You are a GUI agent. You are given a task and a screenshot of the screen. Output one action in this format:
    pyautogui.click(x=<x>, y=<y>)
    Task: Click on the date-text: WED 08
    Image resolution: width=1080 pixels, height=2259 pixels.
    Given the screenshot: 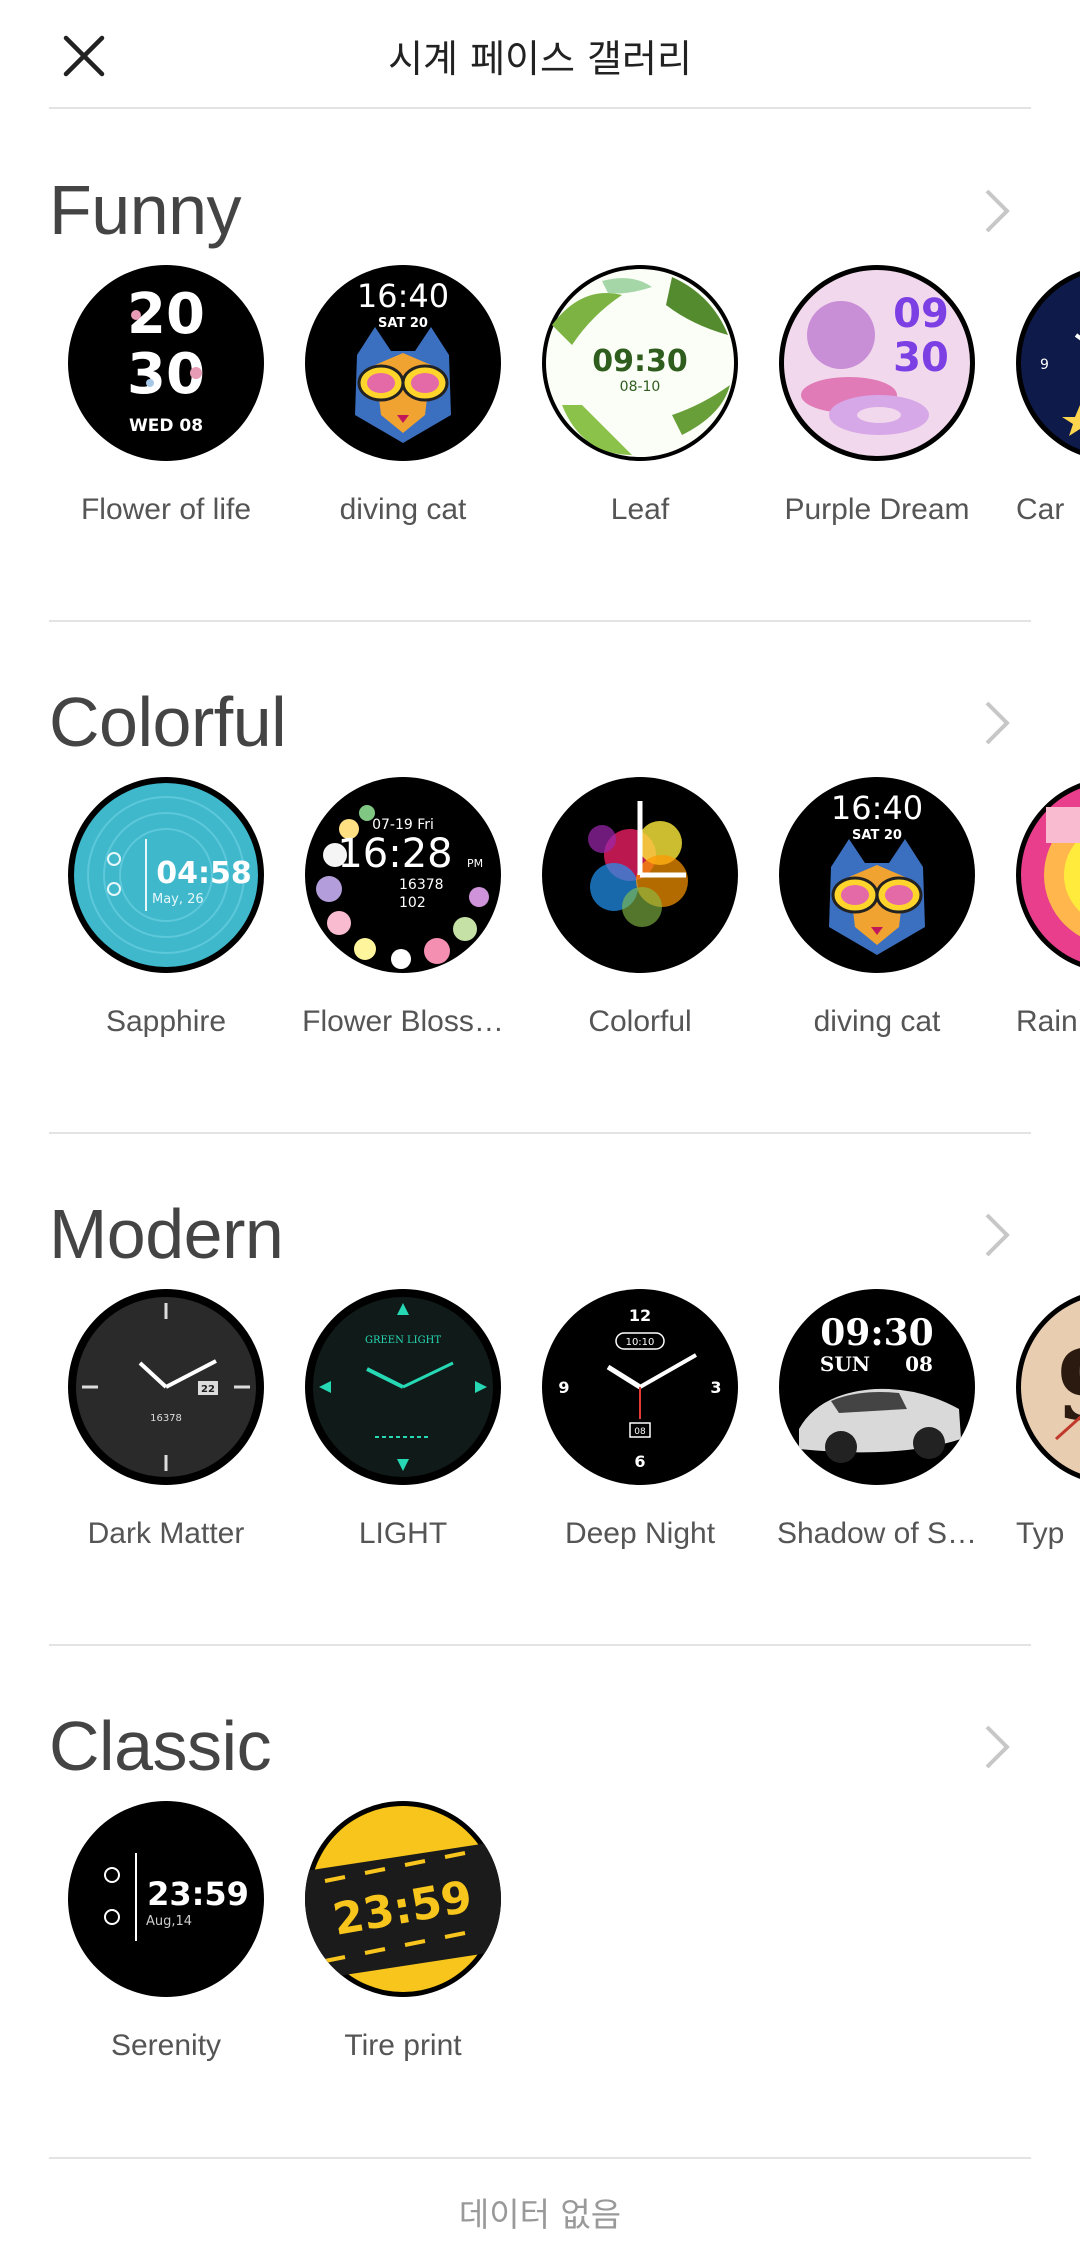 What is the action you would take?
    pyautogui.click(x=166, y=426)
    